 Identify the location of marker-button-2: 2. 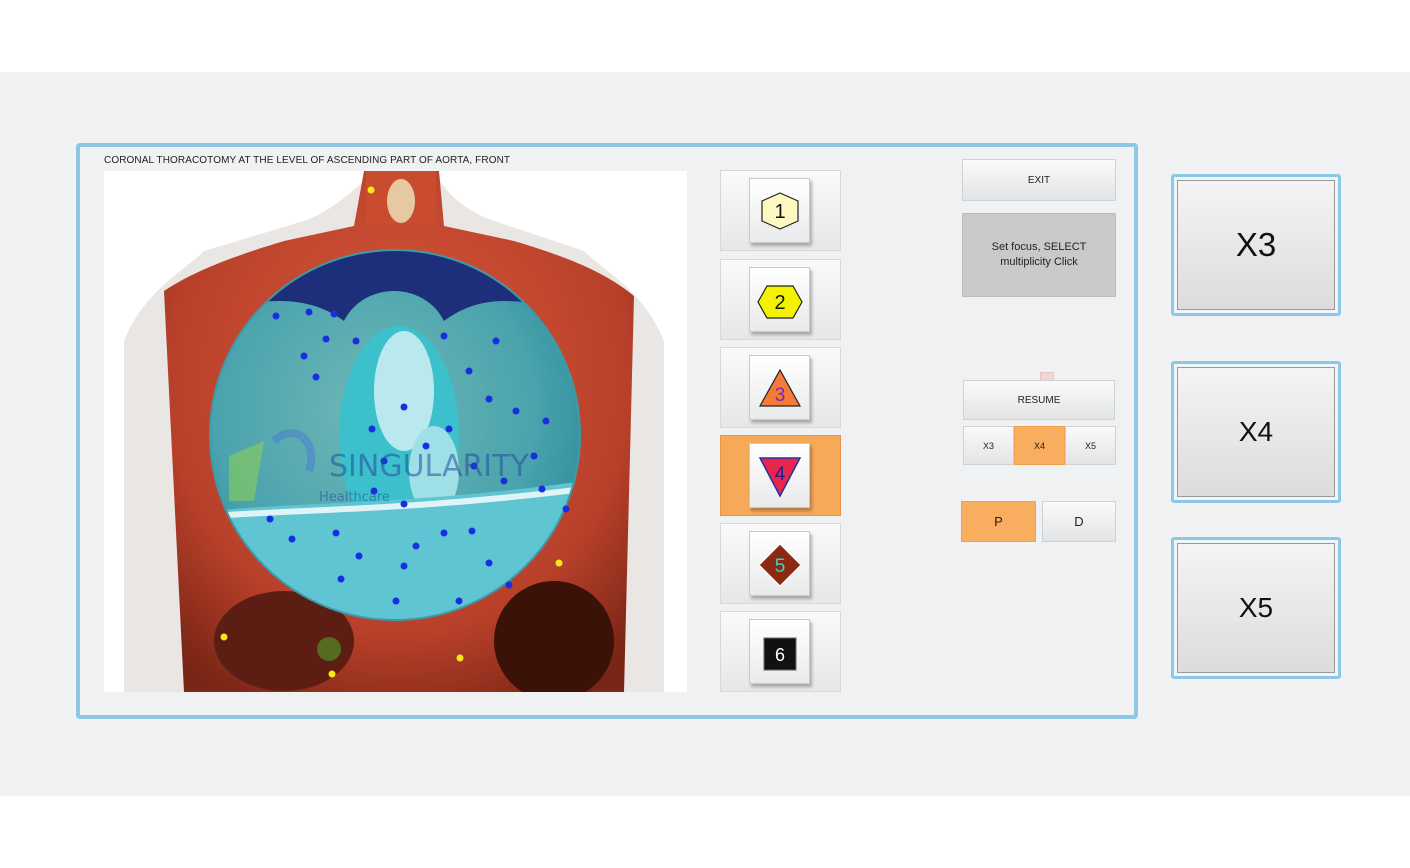
(780, 299).